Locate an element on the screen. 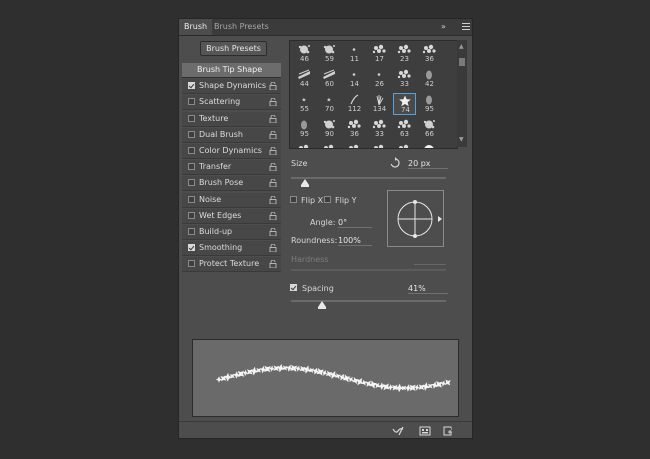  brush-tip-cell: 44 is located at coordinates (304, 79).